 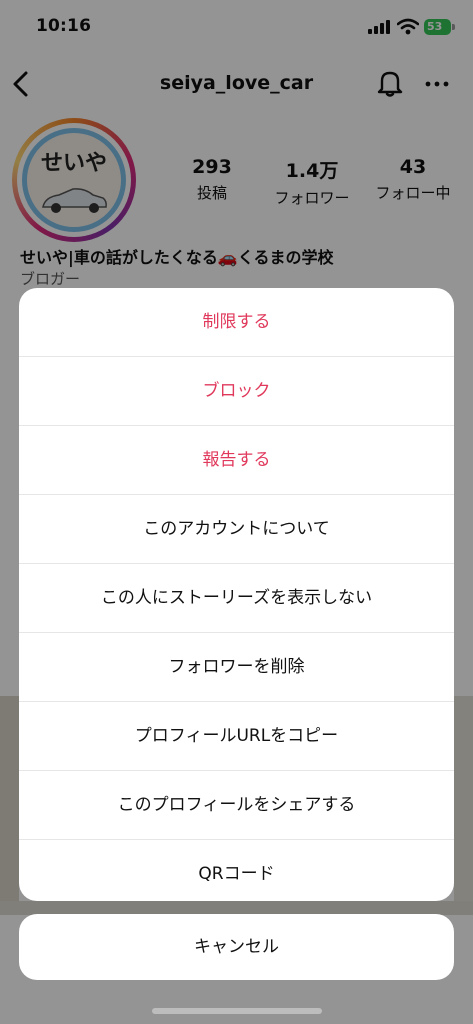 I want to click on share-profile-button: このプロフィールをシェアする, so click(x=236, y=804).